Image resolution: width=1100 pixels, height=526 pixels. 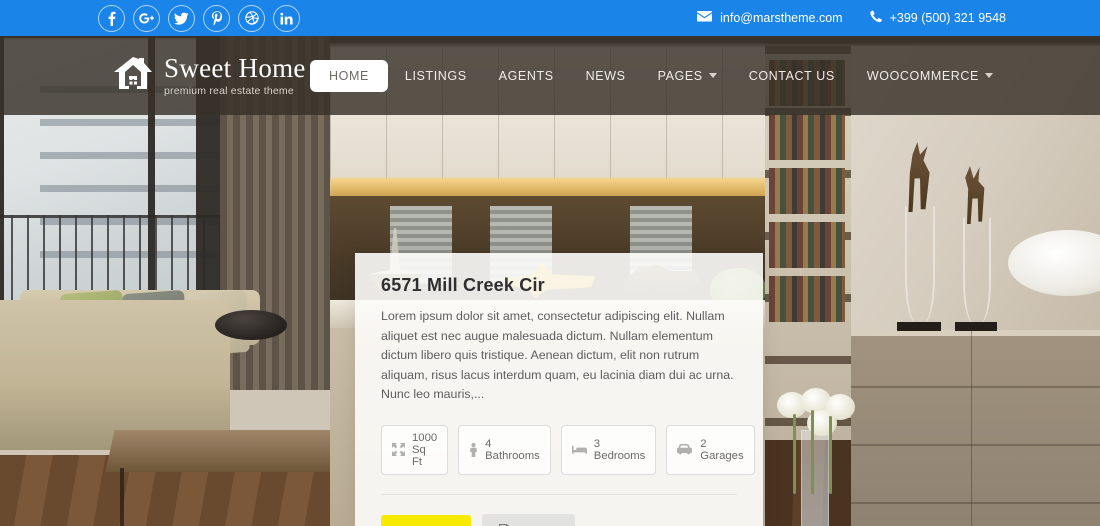 I want to click on nav-label: WOOCOMMERCE, so click(x=922, y=75).